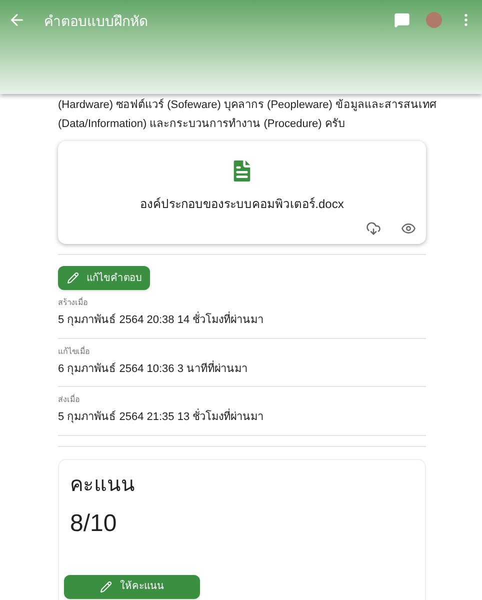 The height and width of the screenshot is (600, 482). I want to click on answer-text: (Hardware) ซอฟต์แวร์ (Sofeware) บุคลากร (Peopleware) ข้อมูลและสารสนเทศ, so click(247, 105).